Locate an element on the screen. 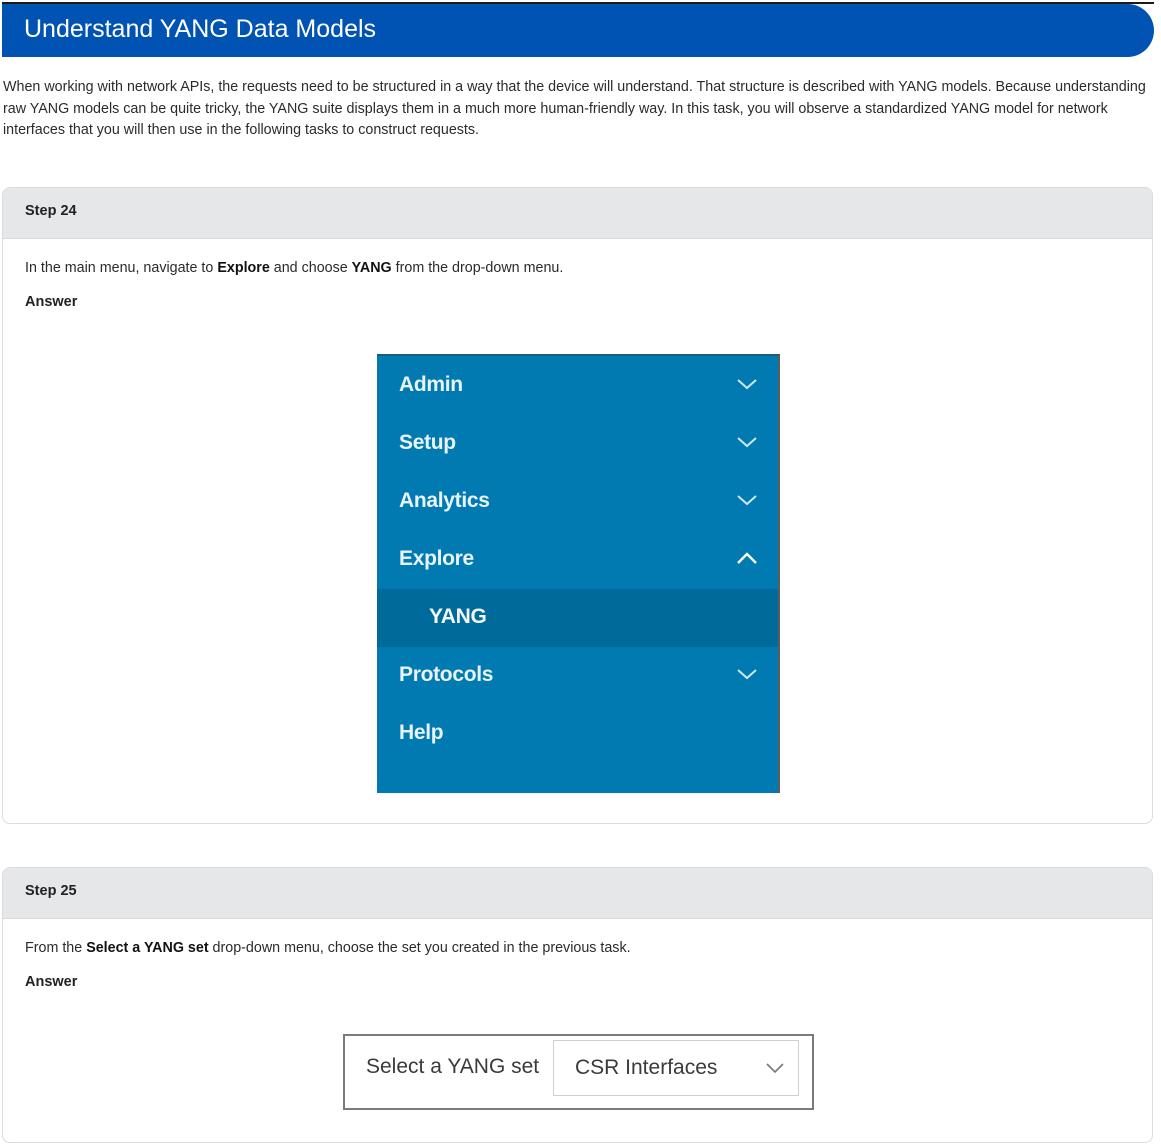 This screenshot has height=1148, width=1161. step-24-header: Step 24 is located at coordinates (577, 213).